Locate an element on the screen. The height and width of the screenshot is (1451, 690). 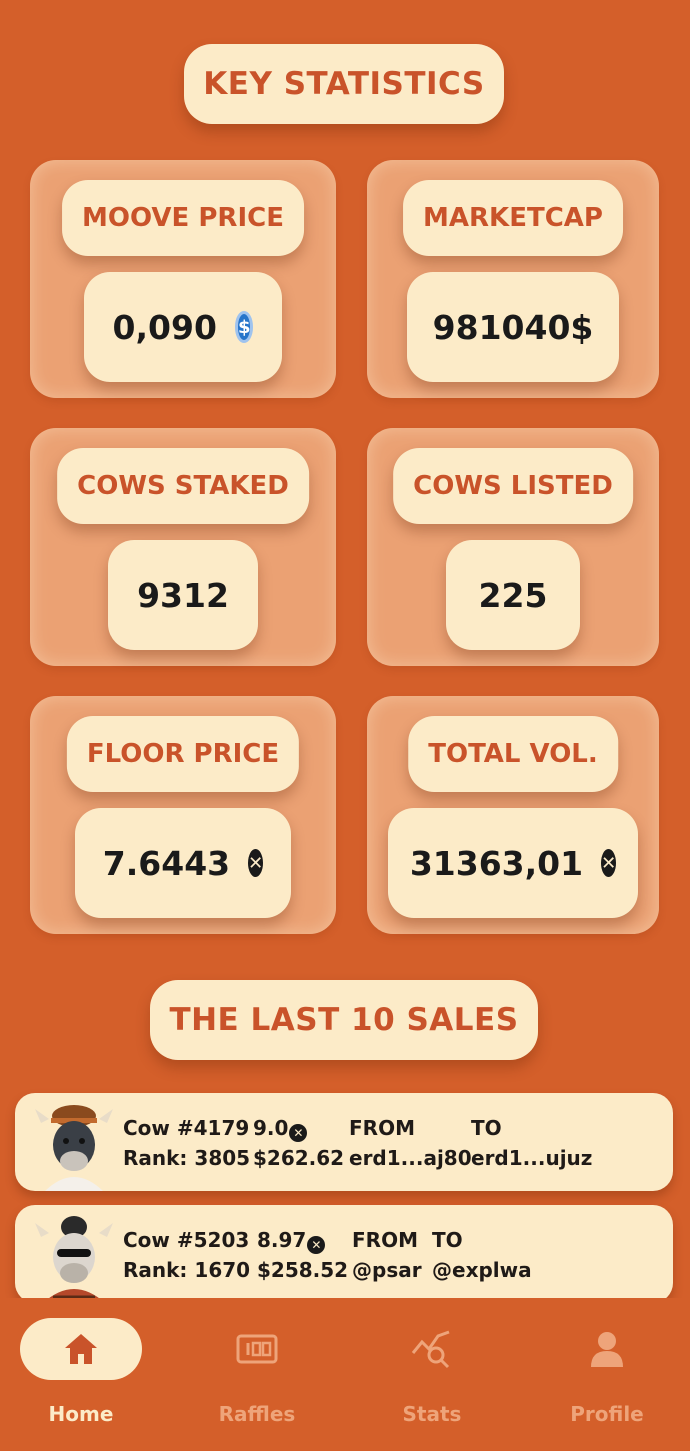
nav-raffles: Raffles is located at coordinates (257, 1378).